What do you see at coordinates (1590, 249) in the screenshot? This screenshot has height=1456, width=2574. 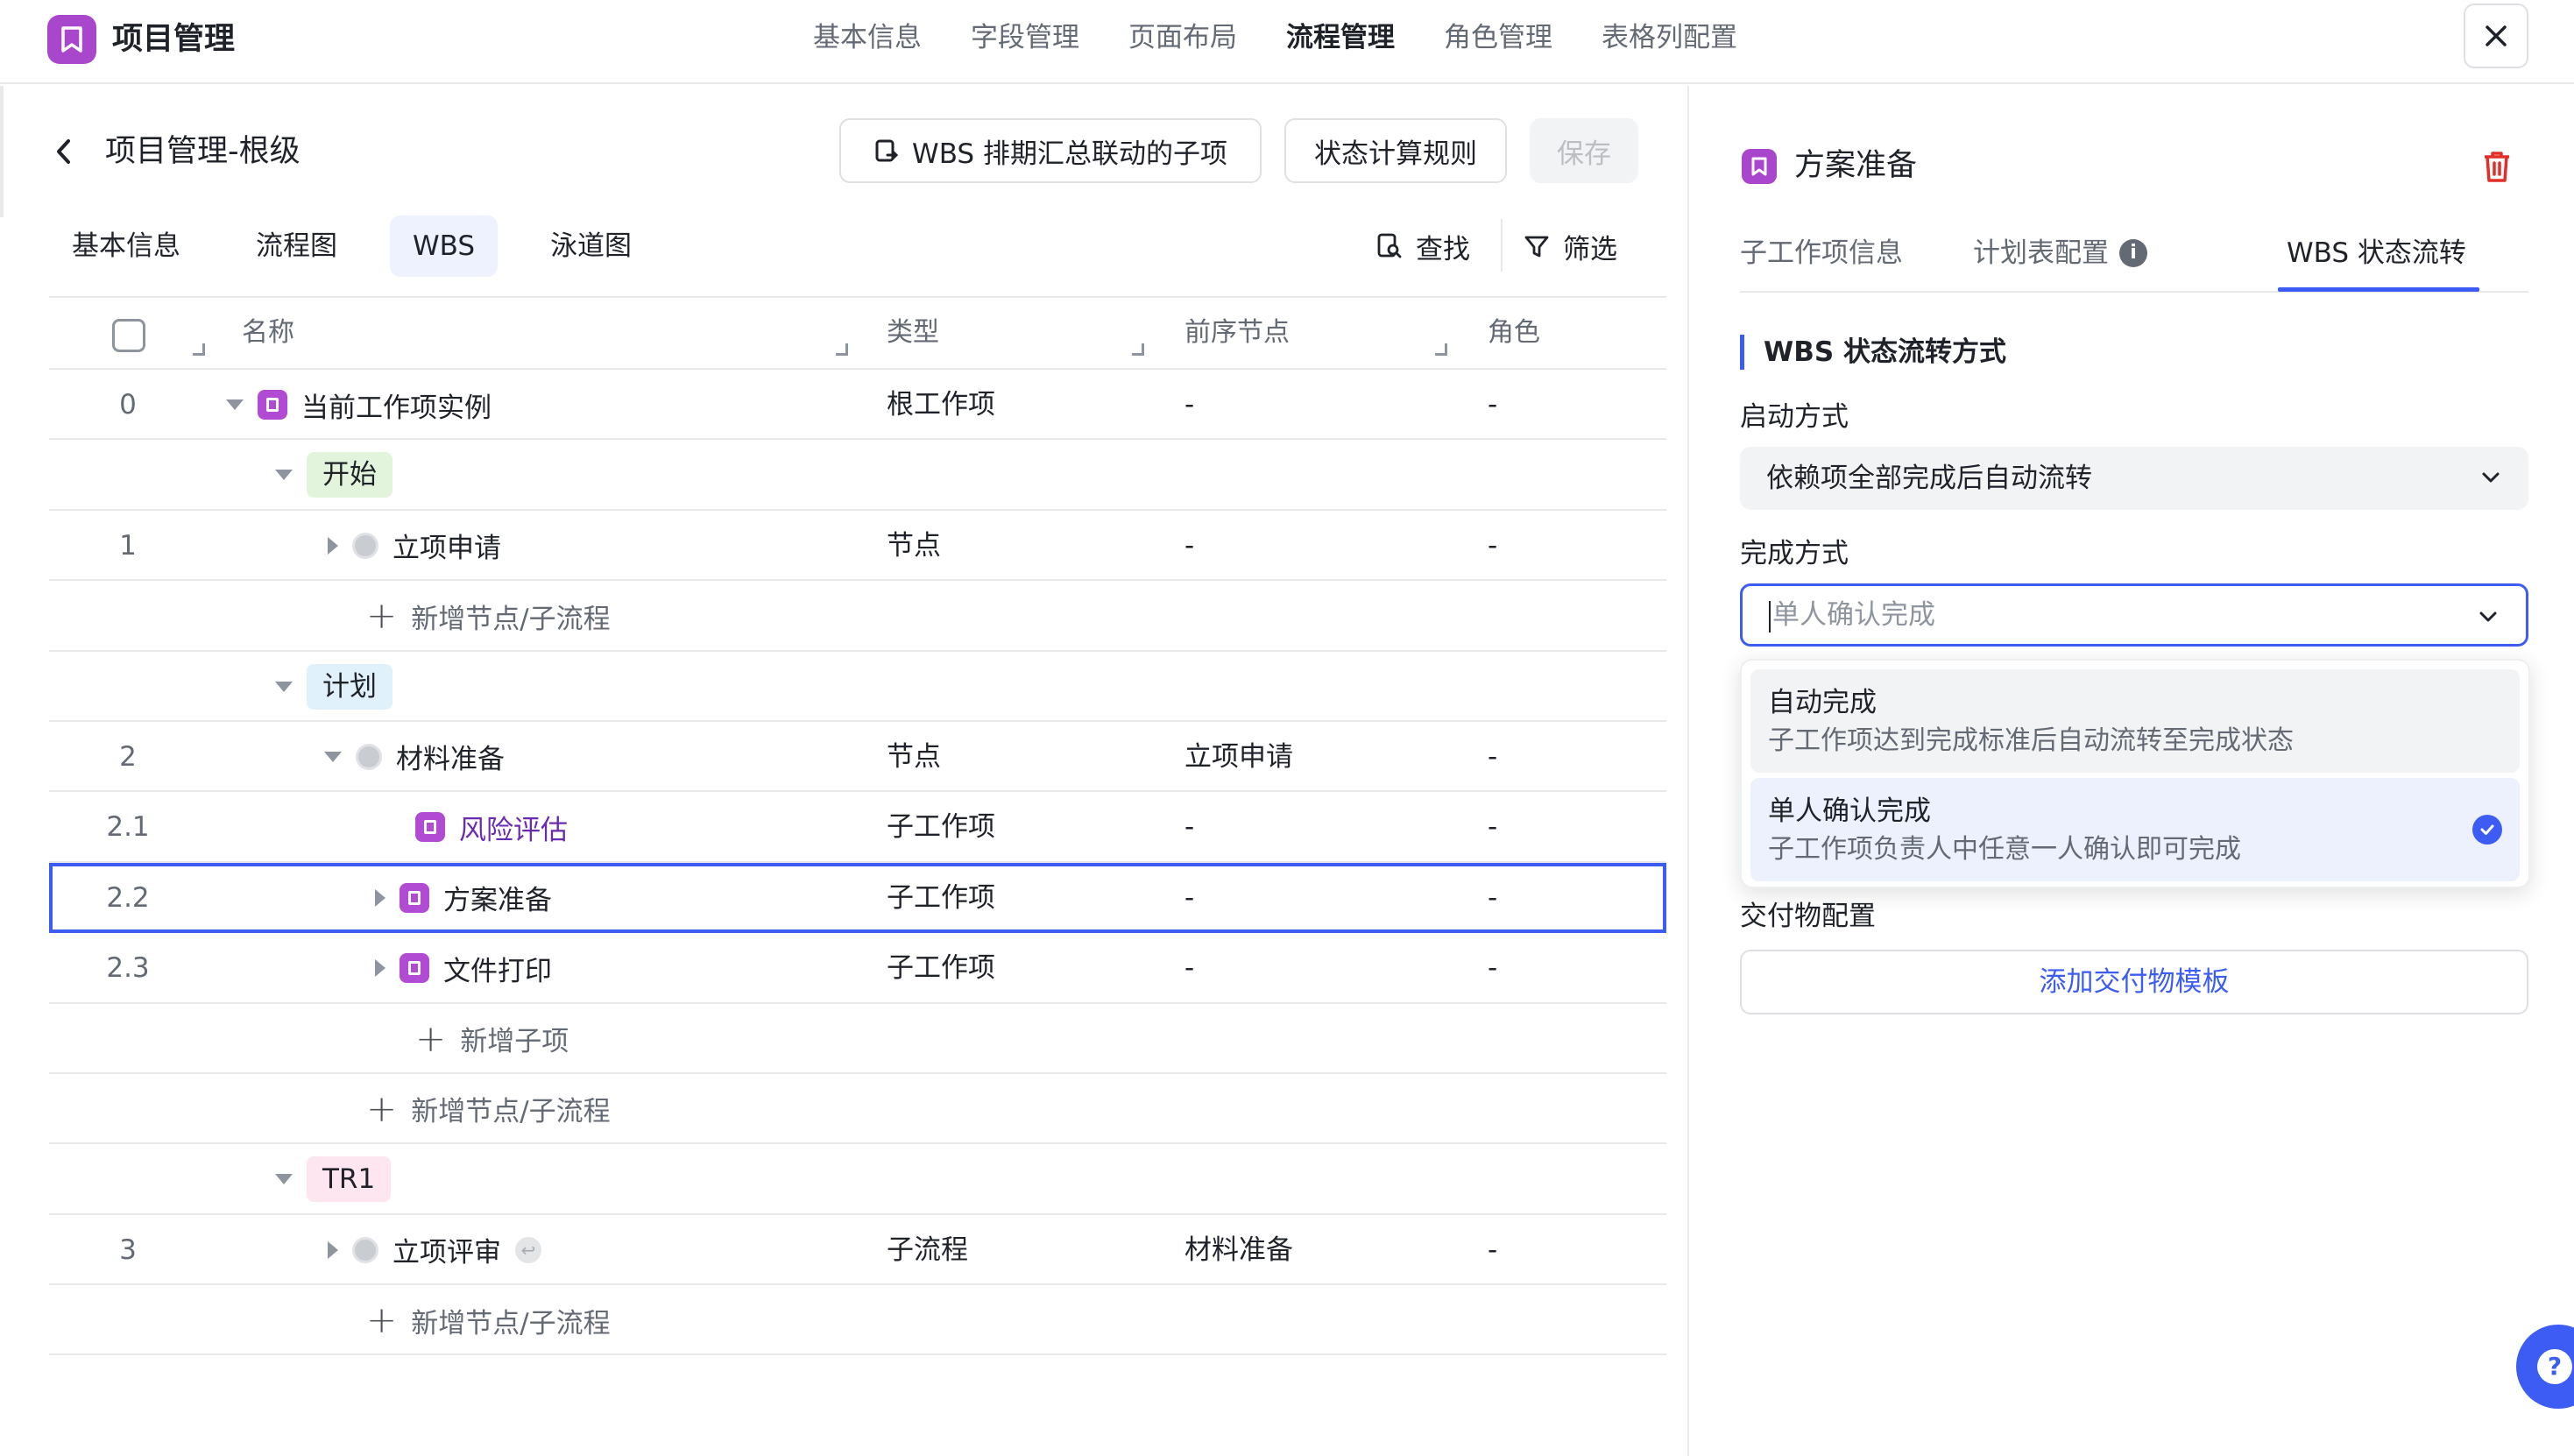 I see `filter-label: 筛选` at bounding box center [1590, 249].